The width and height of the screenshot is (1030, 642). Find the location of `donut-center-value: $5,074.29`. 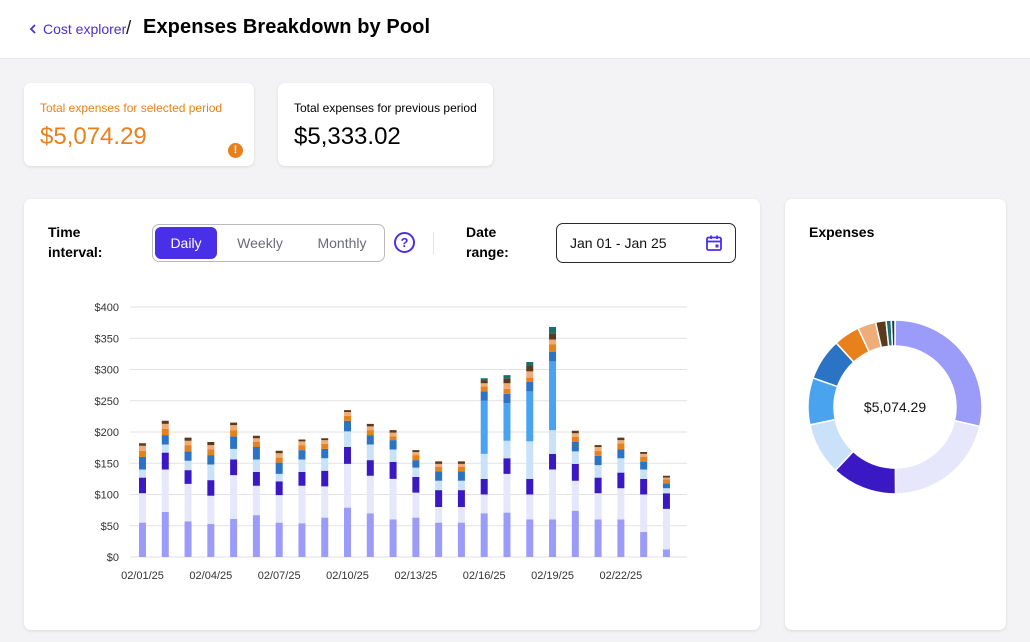

donut-center-value: $5,074.29 is located at coordinates (895, 407).